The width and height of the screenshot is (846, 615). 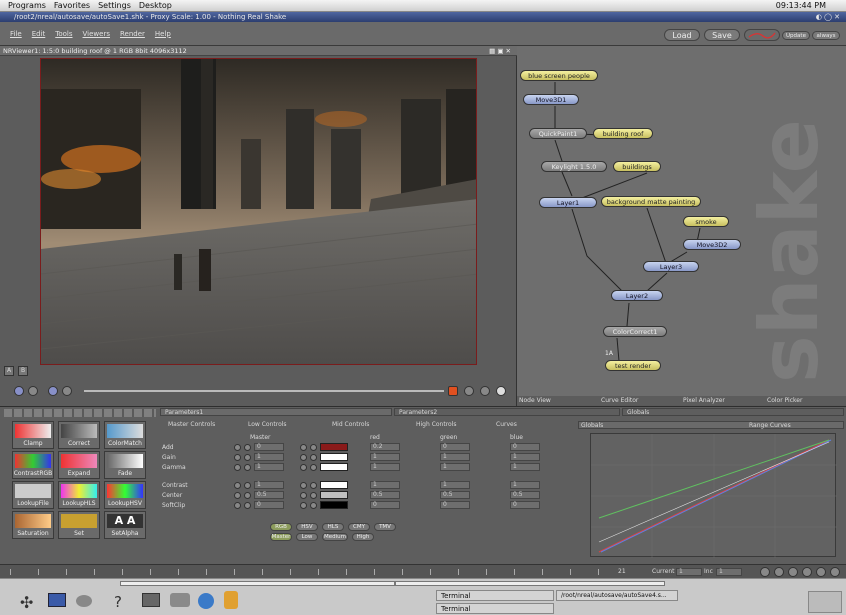 What do you see at coordinates (558, 133) in the screenshot?
I see `node-quickpaint1: QuickPaint1` at bounding box center [558, 133].